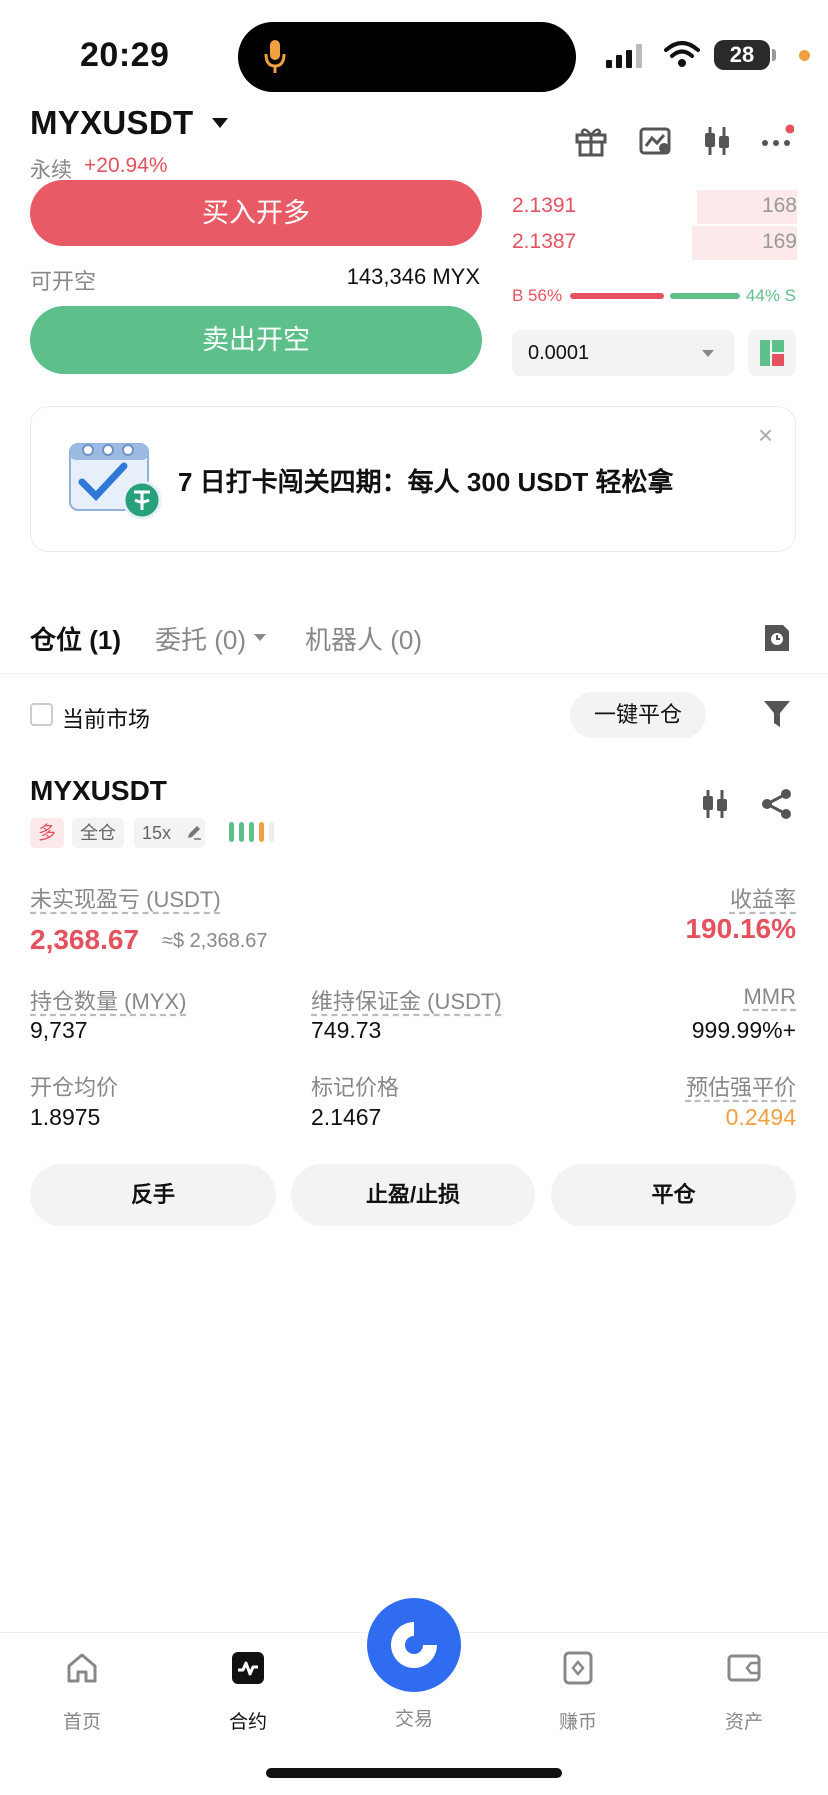  Describe the element at coordinates (673, 1195) in the screenshot. I see `close-position-button: 平仓` at that location.